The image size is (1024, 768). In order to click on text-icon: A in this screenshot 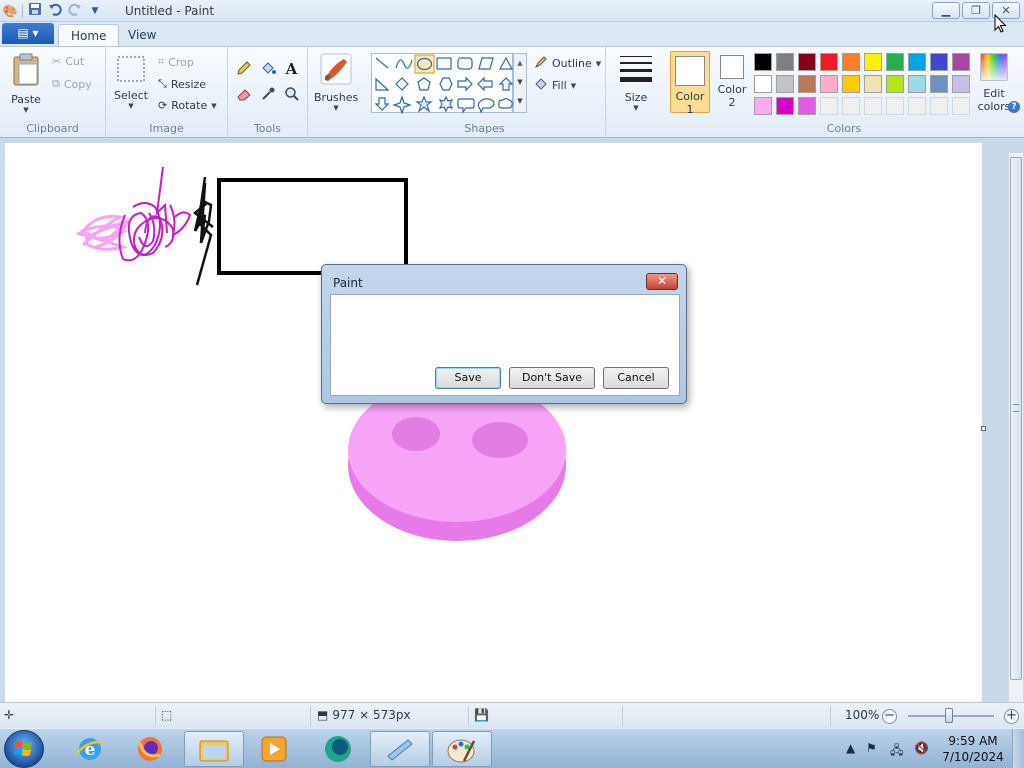, I will do `click(291, 69)`.